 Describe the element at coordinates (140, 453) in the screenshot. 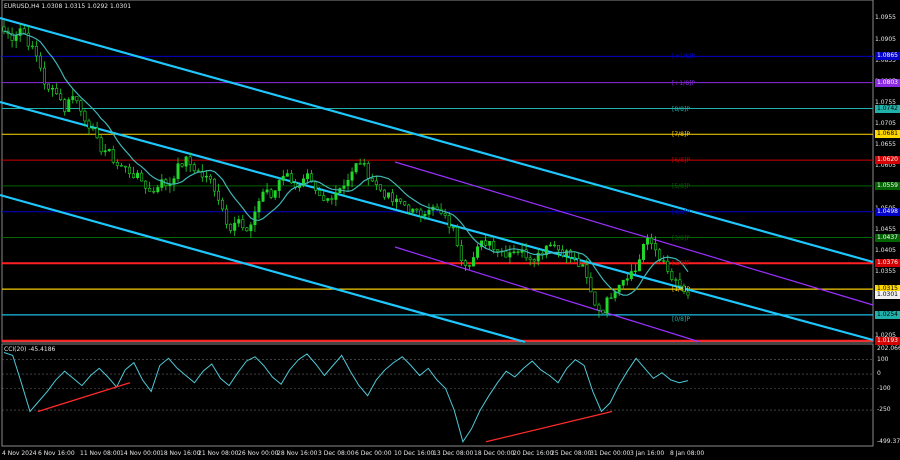

I see `time-tick-label: 14 Nov 00:00` at that location.